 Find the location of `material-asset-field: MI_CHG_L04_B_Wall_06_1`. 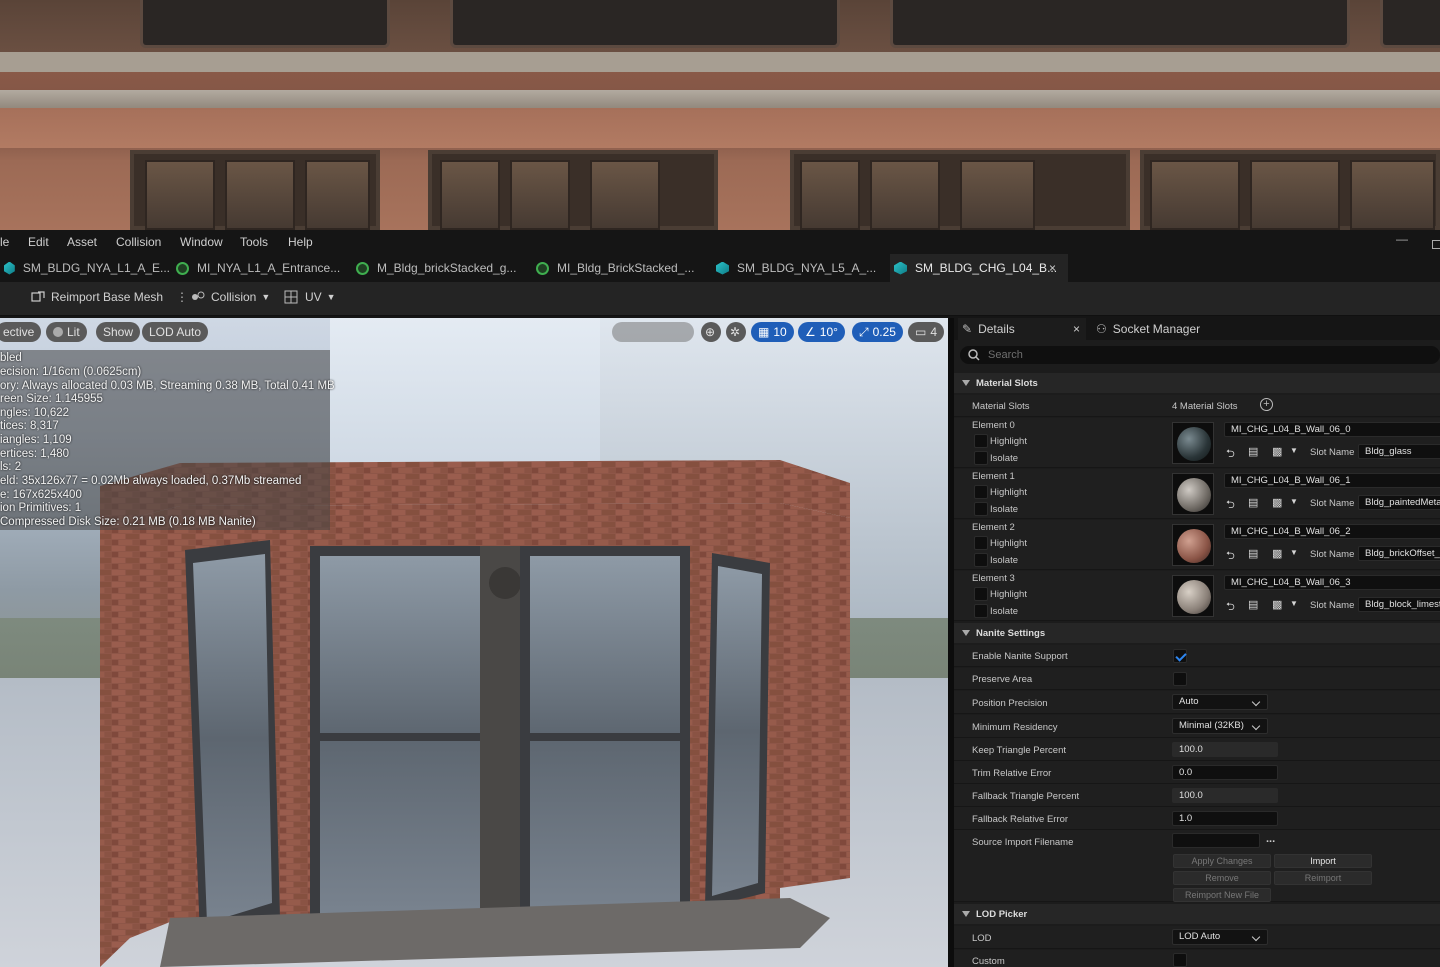

material-asset-field: MI_CHG_L04_B_Wall_06_1 is located at coordinates (1332, 480).